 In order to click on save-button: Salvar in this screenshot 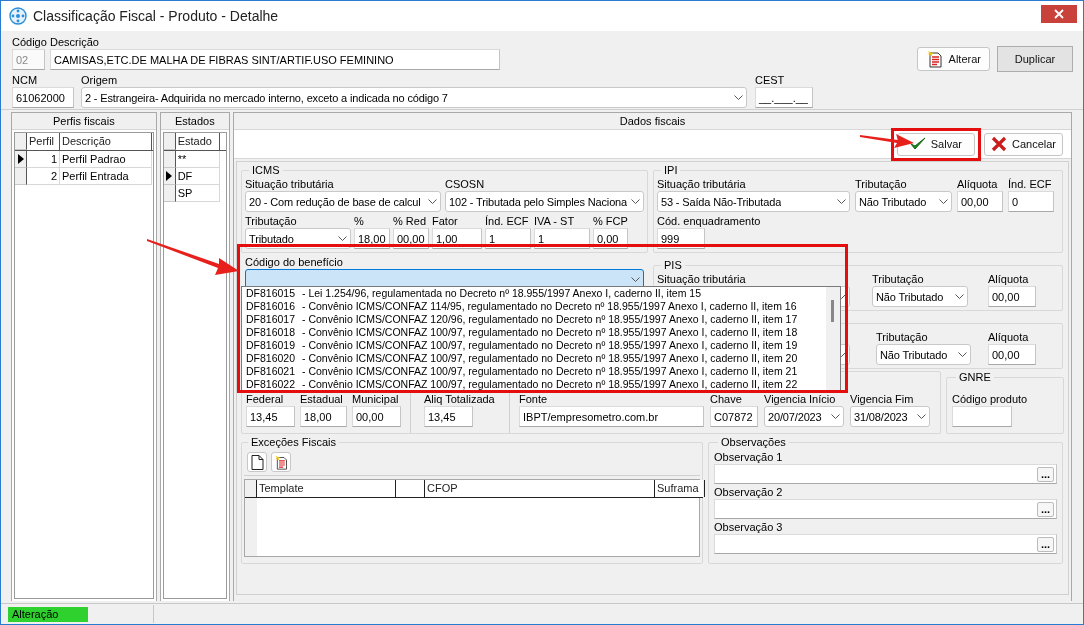, I will do `click(935, 144)`.